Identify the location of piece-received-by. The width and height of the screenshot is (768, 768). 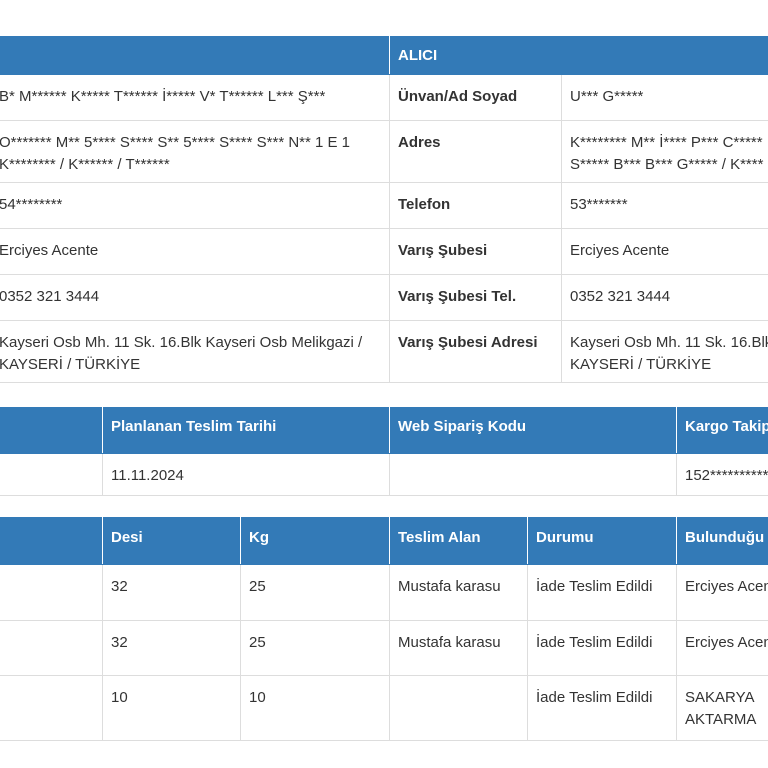
(458, 708).